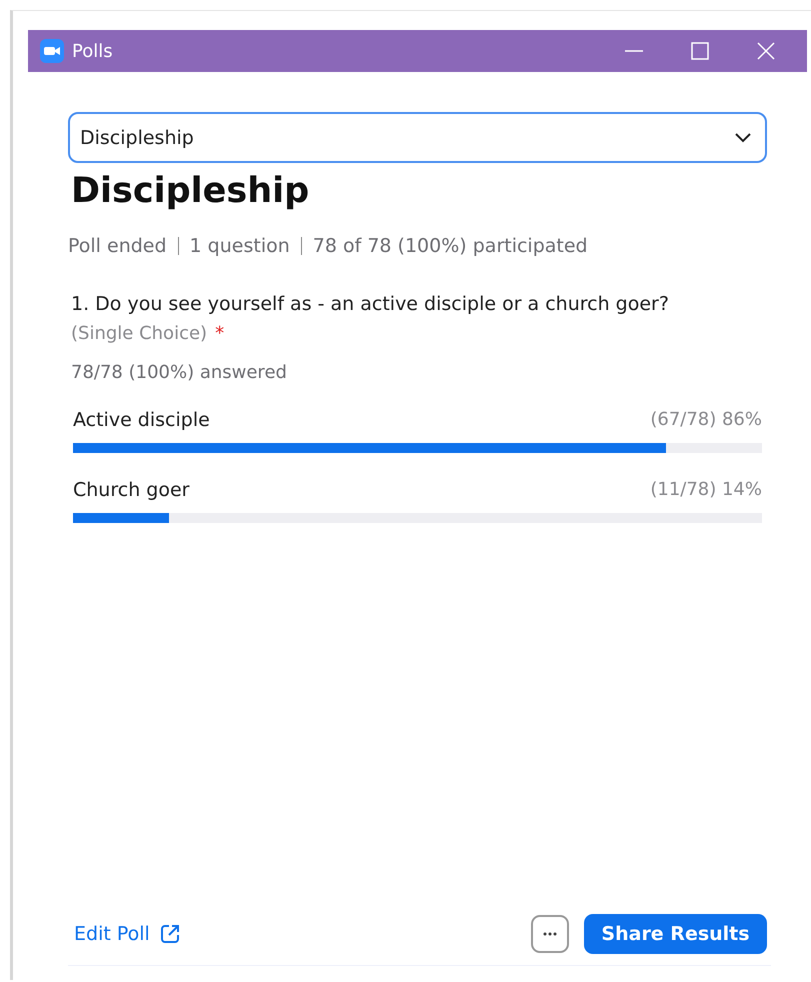  I want to click on option-result: (67/78) 86%, so click(706, 420).